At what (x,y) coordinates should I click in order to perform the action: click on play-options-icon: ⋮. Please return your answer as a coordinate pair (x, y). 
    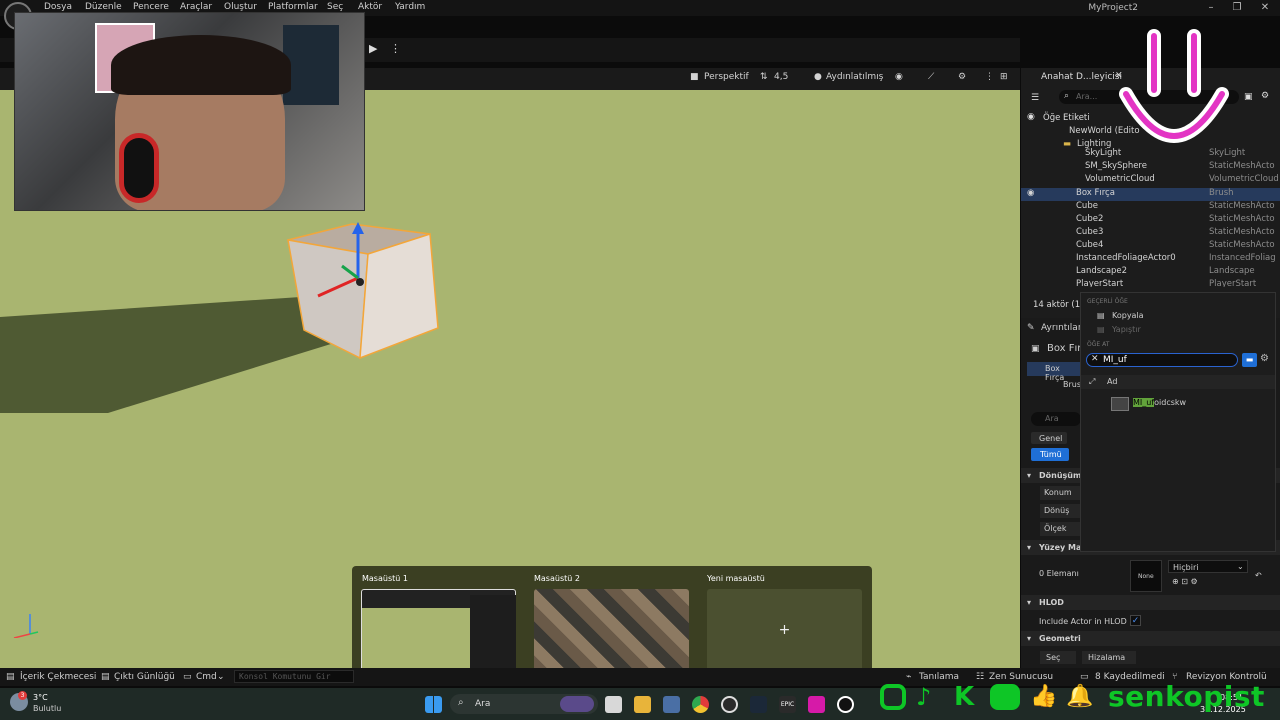
    Looking at the image, I should click on (395, 48).